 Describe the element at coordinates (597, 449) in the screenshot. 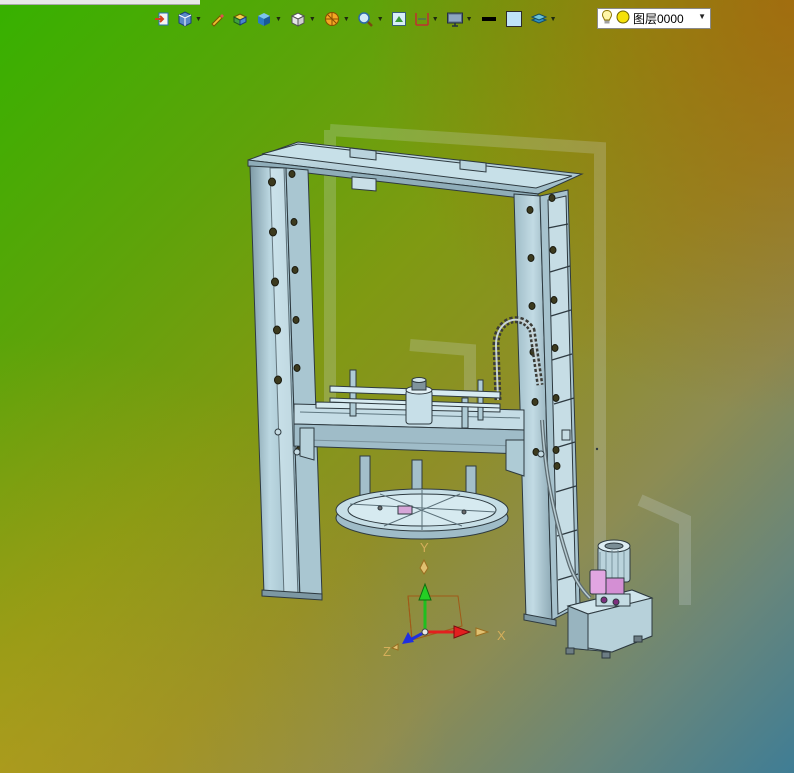

I see `cable-clip` at that location.